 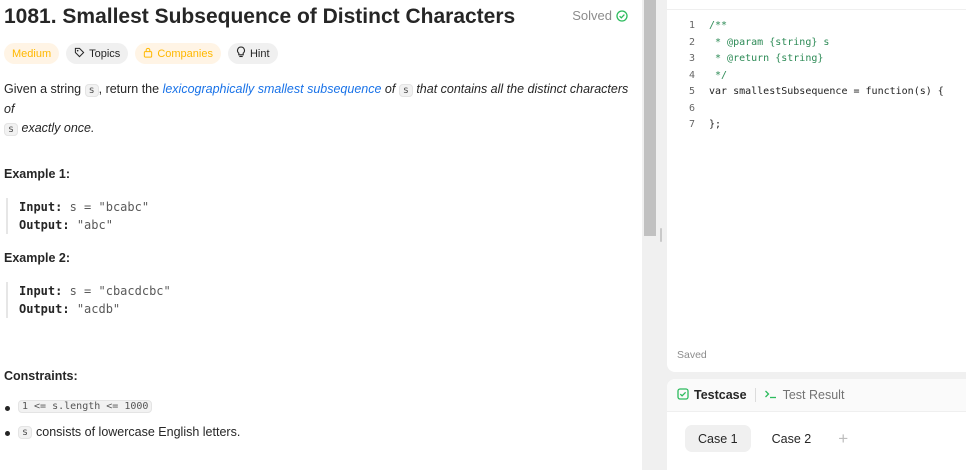 I want to click on testcase-panel: Testcase Test Result Case 1 Case 2 +, so click(x=816, y=424).